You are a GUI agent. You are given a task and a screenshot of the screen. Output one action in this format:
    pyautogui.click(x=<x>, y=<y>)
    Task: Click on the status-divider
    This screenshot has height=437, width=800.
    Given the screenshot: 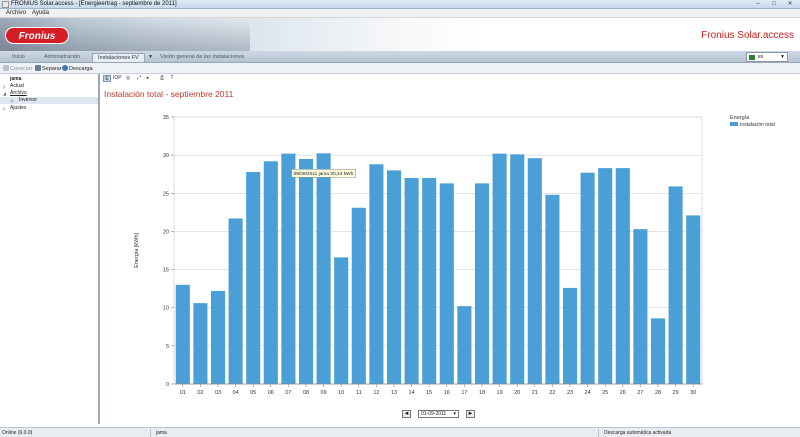 What is the action you would take?
    pyautogui.click(x=598, y=433)
    